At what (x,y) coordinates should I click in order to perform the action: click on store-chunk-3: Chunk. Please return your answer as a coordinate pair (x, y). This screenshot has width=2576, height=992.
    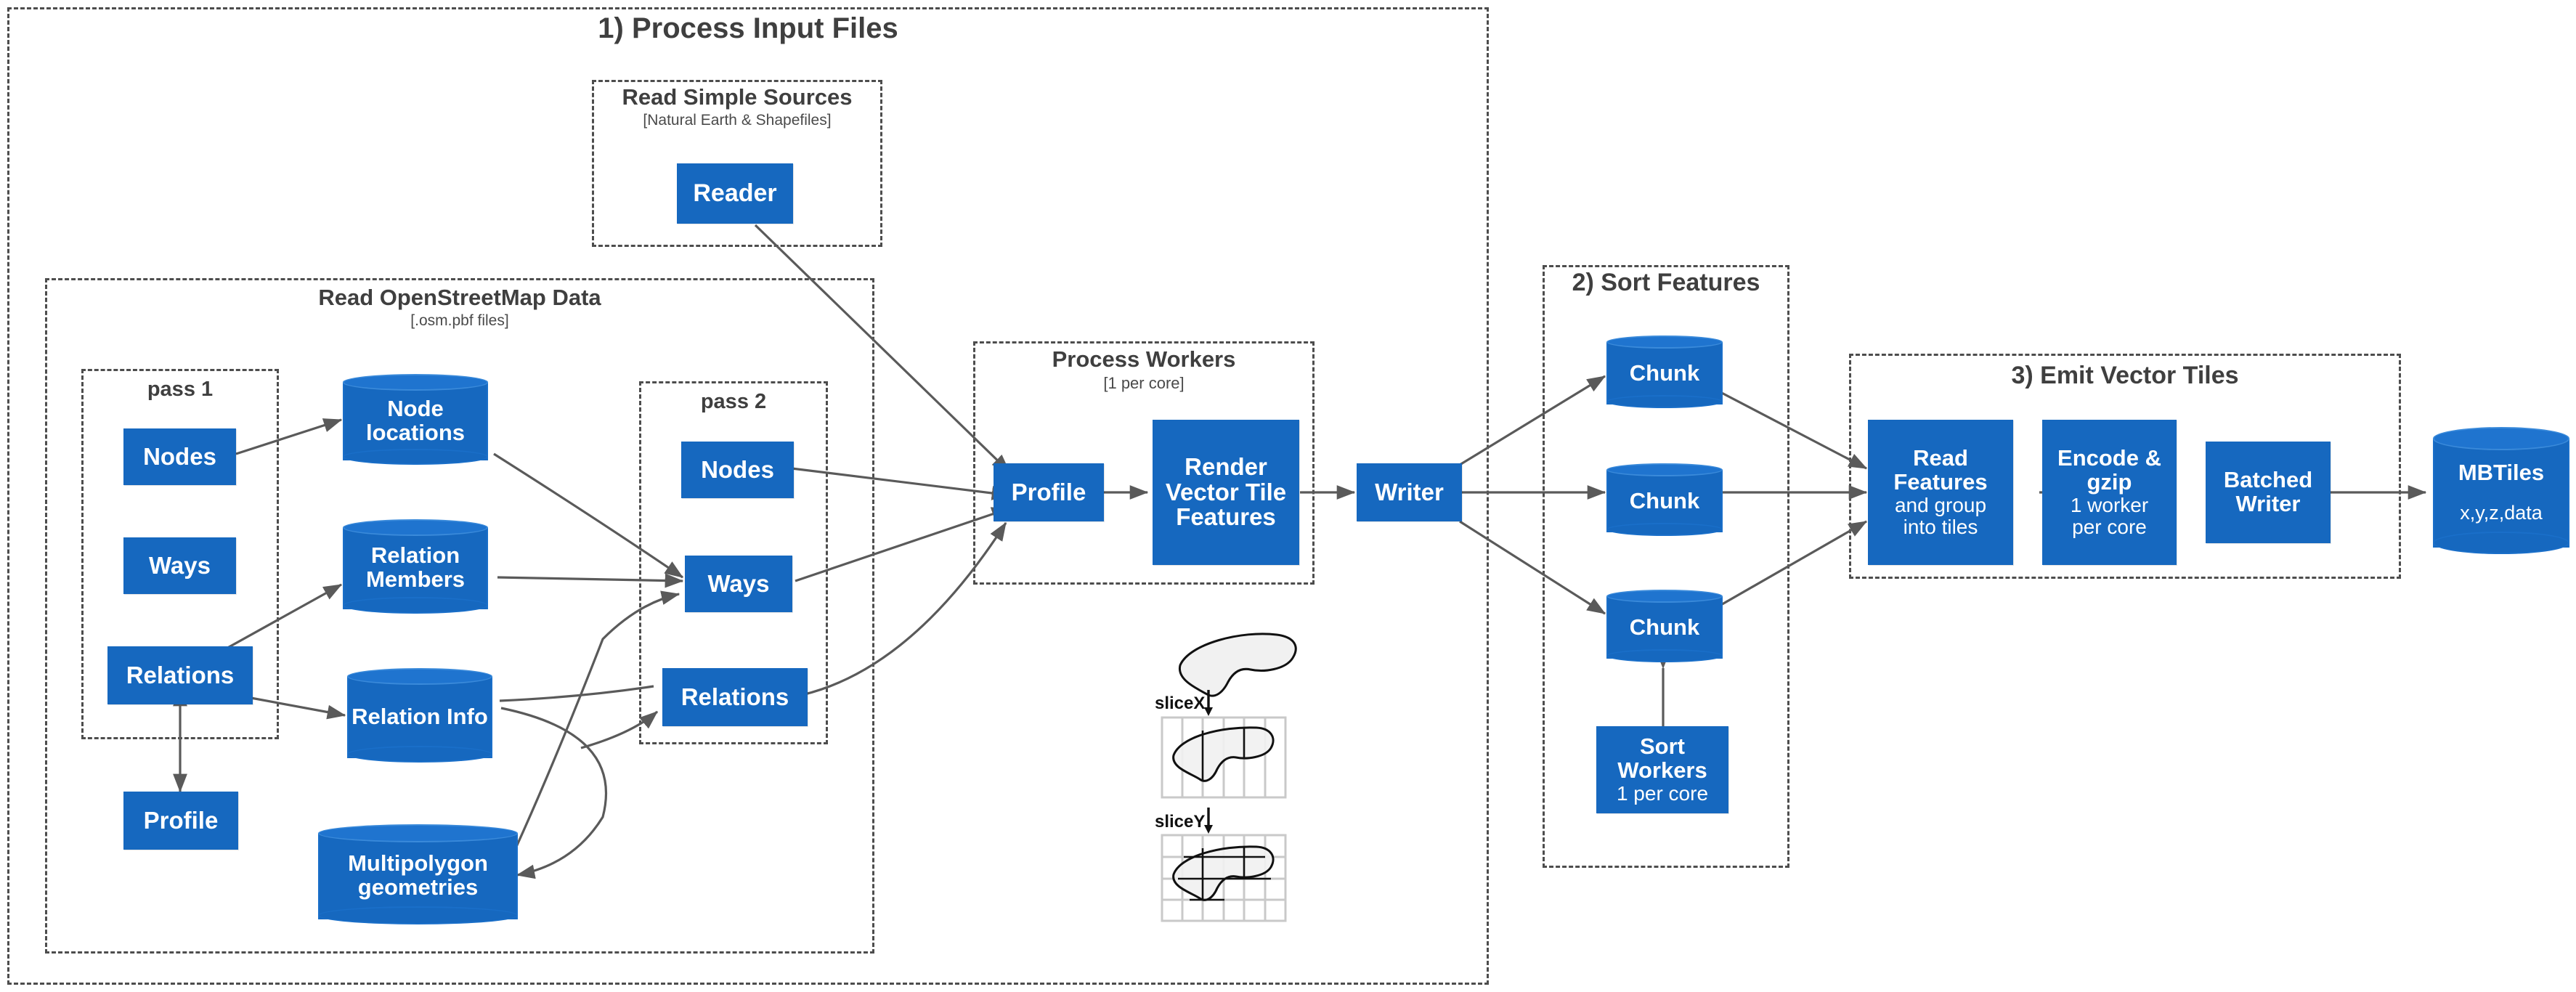
    Looking at the image, I should click on (1664, 626).